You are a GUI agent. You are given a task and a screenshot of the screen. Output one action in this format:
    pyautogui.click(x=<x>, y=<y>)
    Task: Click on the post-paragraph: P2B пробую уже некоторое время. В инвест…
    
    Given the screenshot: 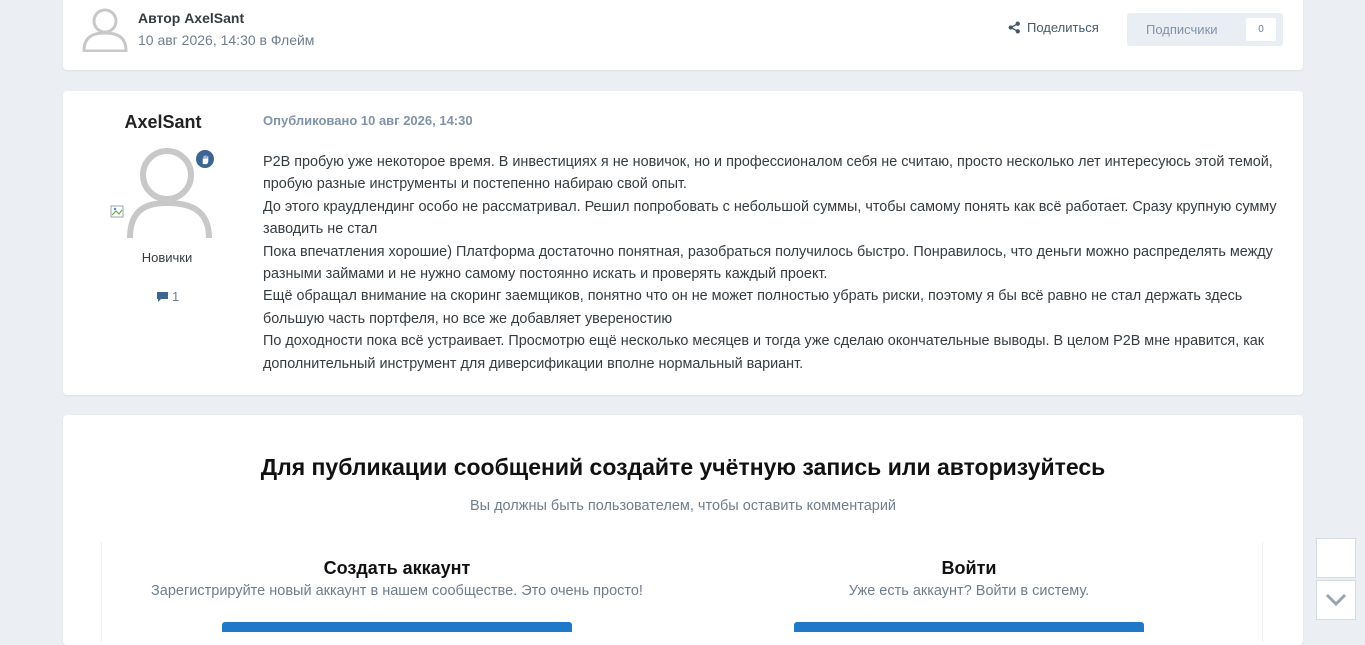 What is the action you would take?
    pyautogui.click(x=768, y=173)
    